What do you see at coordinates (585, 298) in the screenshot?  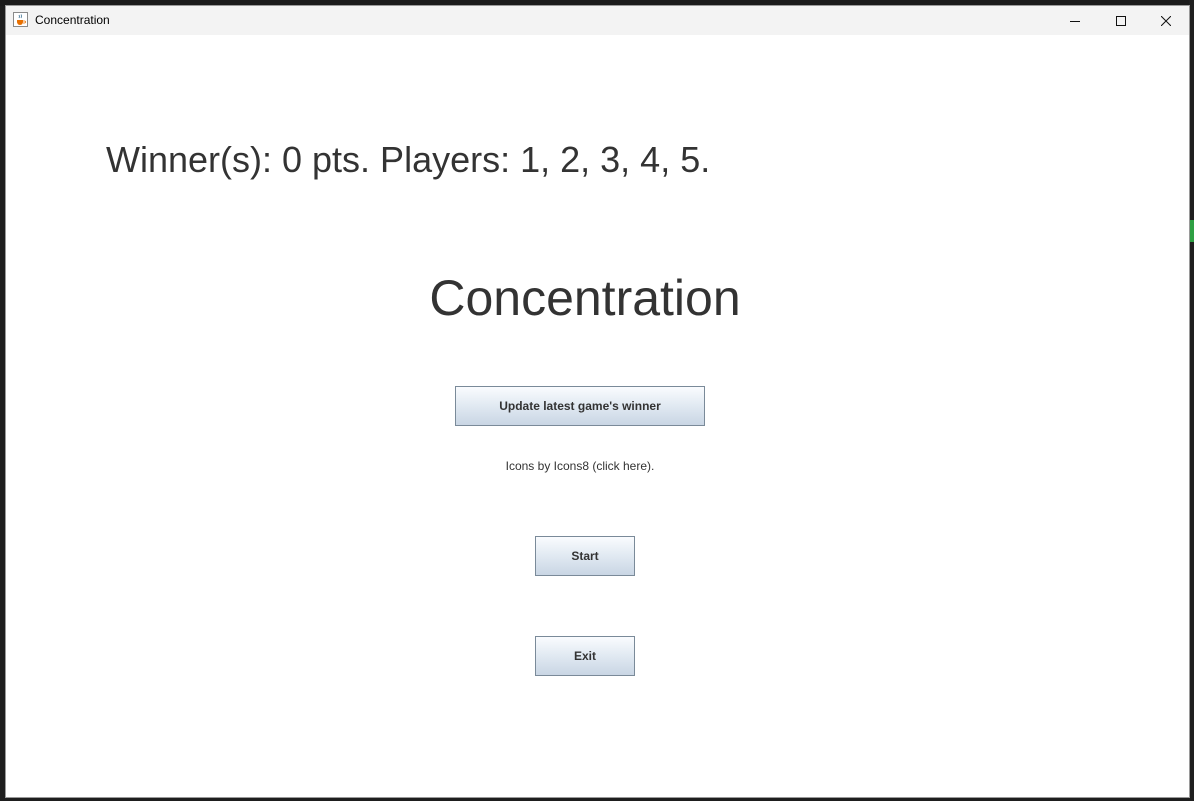 I see `game-title: Concentration` at bounding box center [585, 298].